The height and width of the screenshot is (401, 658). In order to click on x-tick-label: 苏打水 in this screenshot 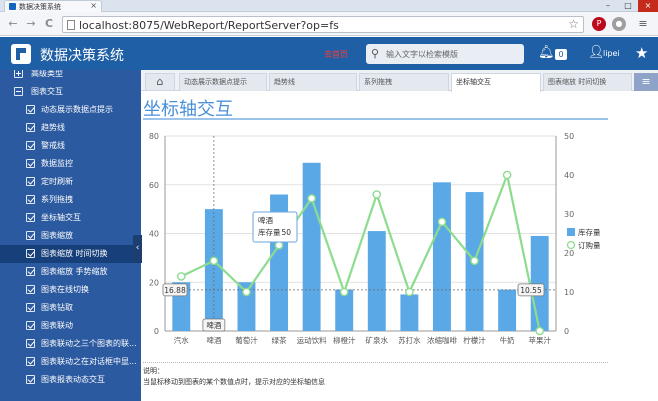, I will do `click(409, 340)`.